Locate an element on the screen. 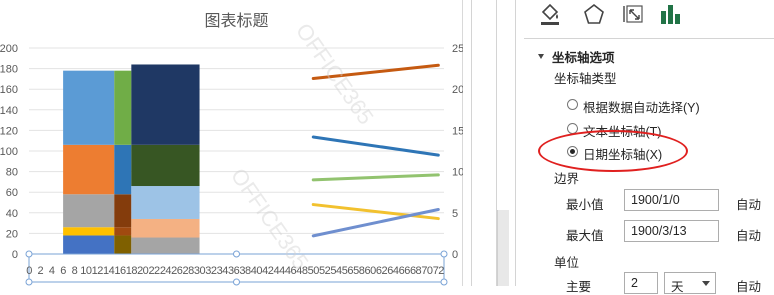  size-properties-tab is located at coordinates (634, 14).